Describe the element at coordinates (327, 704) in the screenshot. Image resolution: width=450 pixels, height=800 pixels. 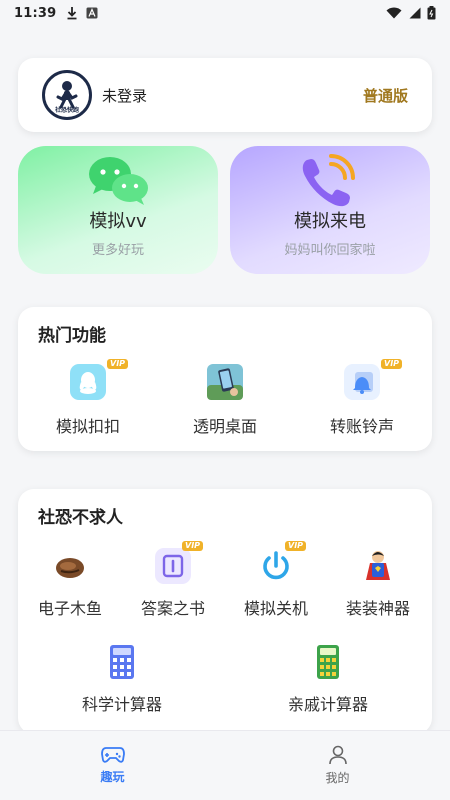
I see `tool-label: 亲戚计算器` at that location.